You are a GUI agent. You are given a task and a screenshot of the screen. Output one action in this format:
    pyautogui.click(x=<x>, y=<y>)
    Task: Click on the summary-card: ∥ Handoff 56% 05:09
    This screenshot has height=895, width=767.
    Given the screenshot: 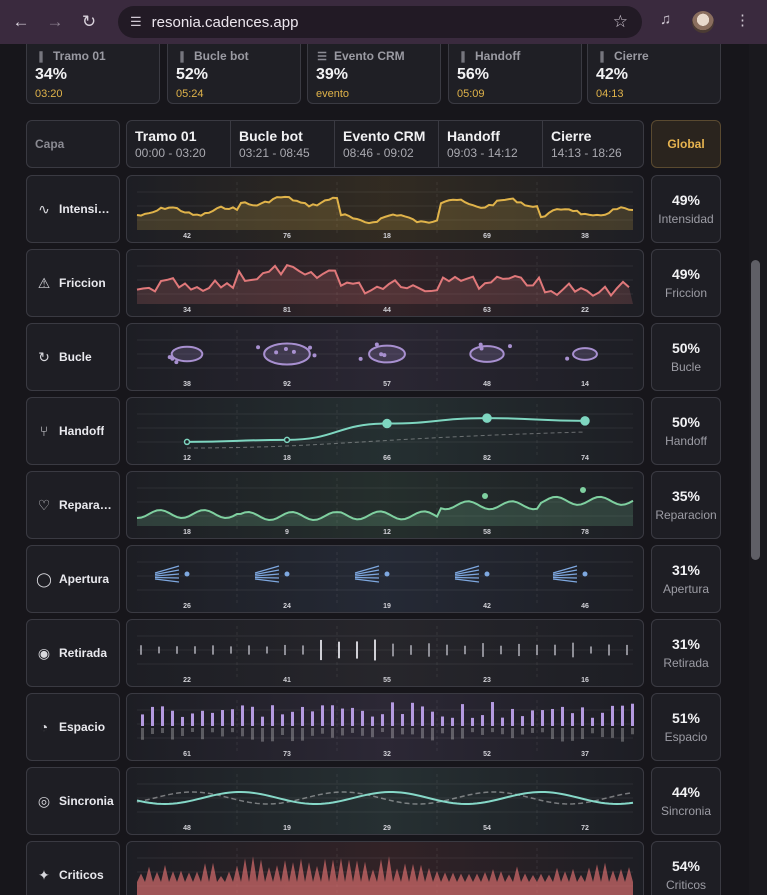 What is the action you would take?
    pyautogui.click(x=515, y=74)
    